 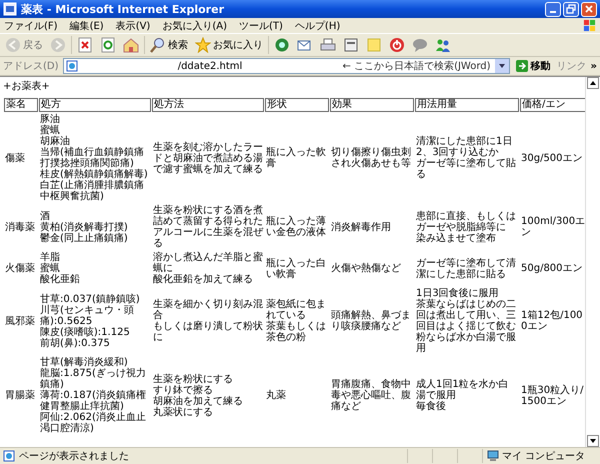 What do you see at coordinates (208, 105) in the screenshot?
I see `column-header: 処方法` at bounding box center [208, 105].